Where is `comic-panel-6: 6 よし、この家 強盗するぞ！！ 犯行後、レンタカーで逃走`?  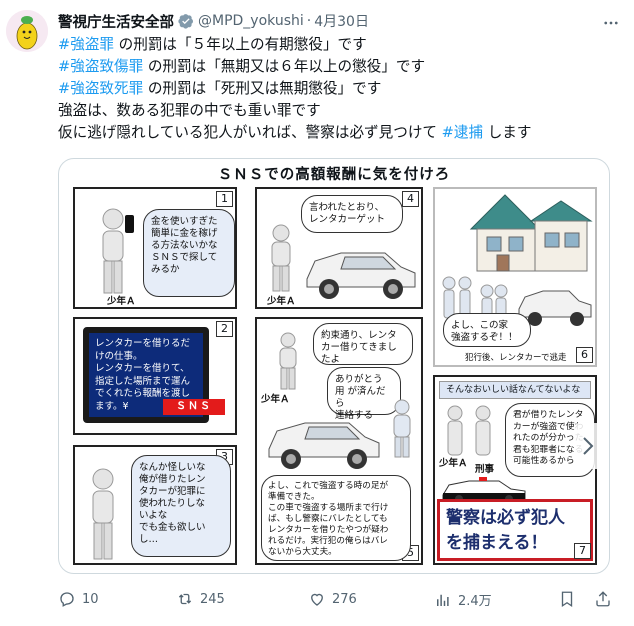
comic-panel-6: 6 よし、この家 強盗するぞ！！ 犯行後、レンタカーで逃走 is located at coordinates (515, 277).